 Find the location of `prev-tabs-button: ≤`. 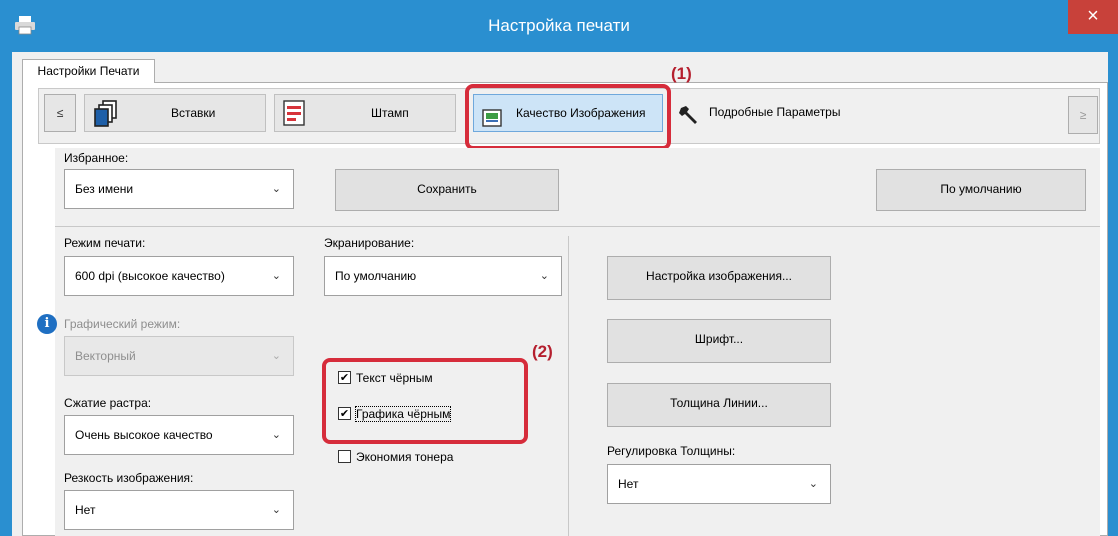

prev-tabs-button: ≤ is located at coordinates (60, 113).